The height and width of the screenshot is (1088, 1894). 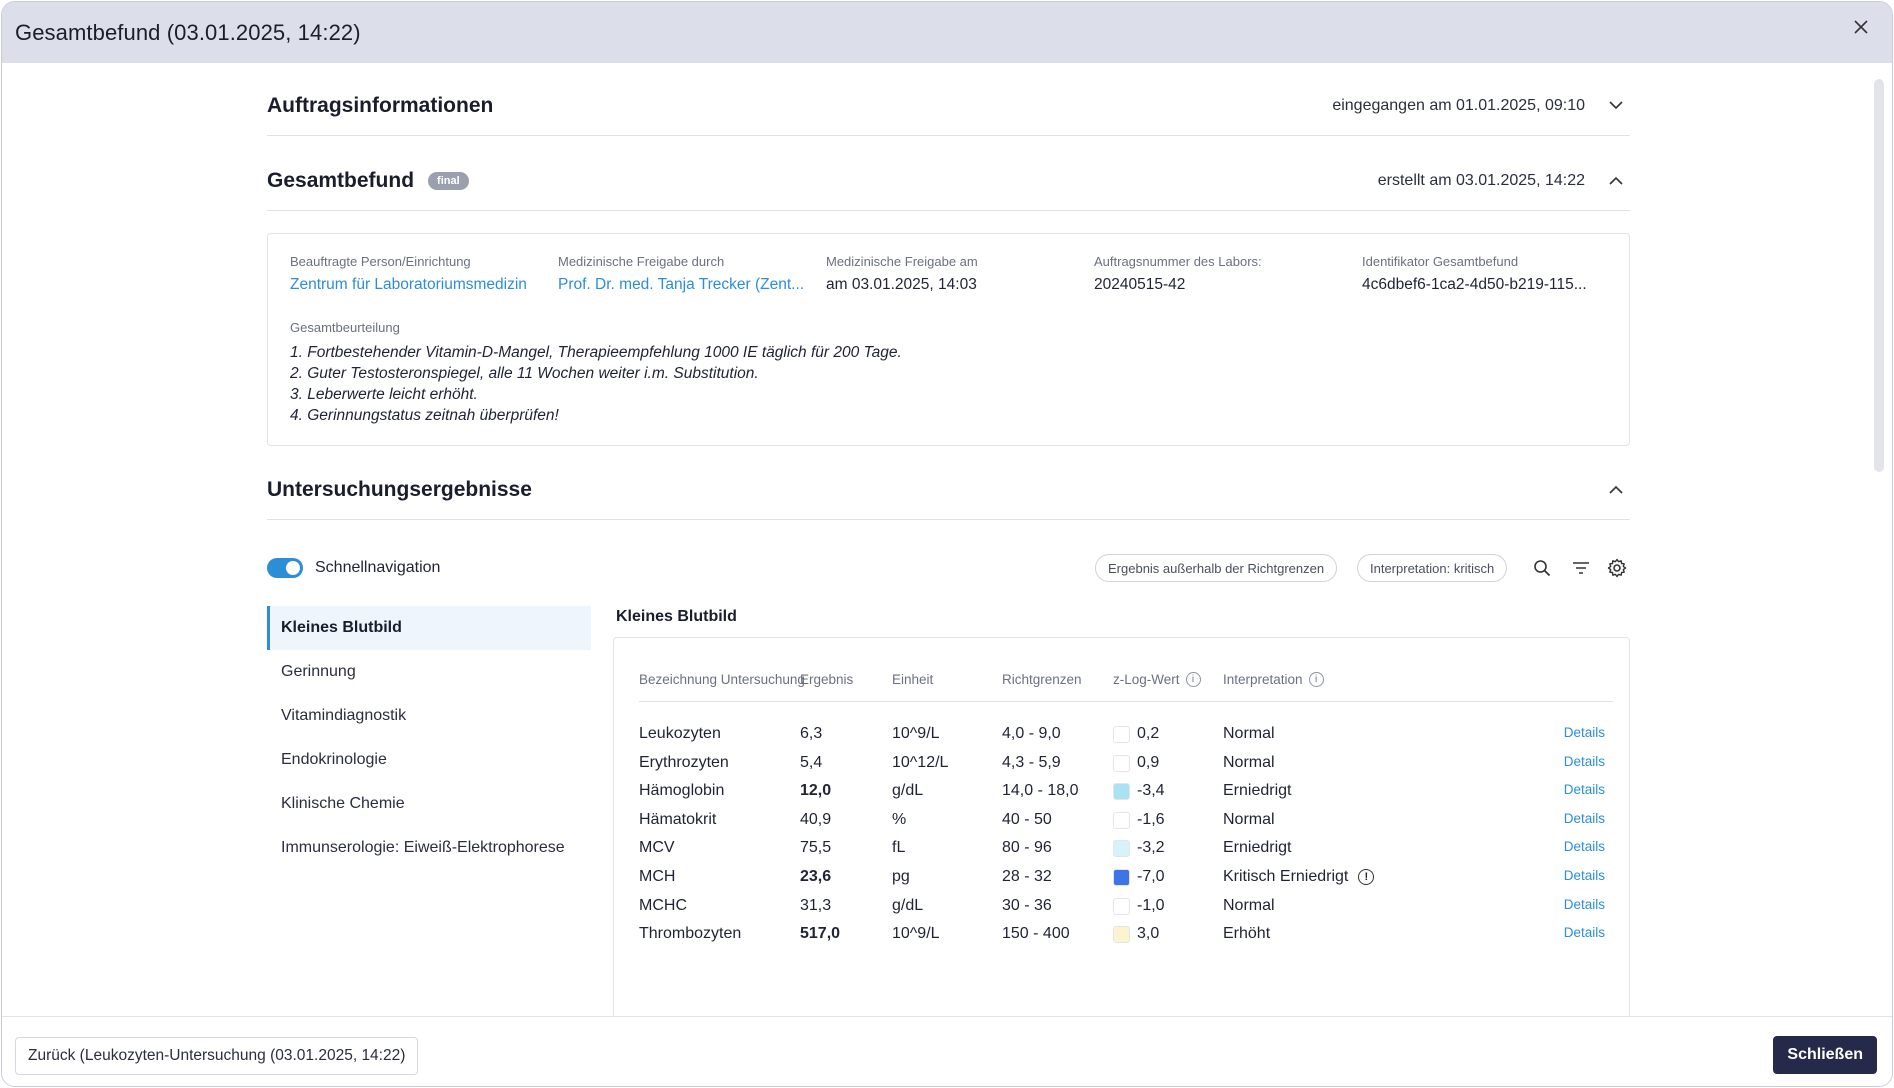 What do you see at coordinates (1151, 819) in the screenshot?
I see `test-zlog: -1,6` at bounding box center [1151, 819].